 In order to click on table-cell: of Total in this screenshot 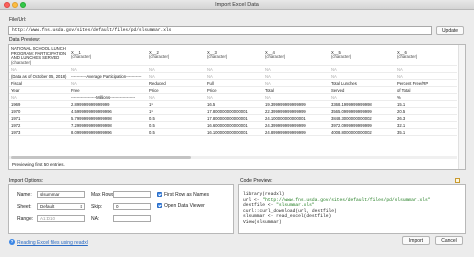, I will do `click(426, 90)`.